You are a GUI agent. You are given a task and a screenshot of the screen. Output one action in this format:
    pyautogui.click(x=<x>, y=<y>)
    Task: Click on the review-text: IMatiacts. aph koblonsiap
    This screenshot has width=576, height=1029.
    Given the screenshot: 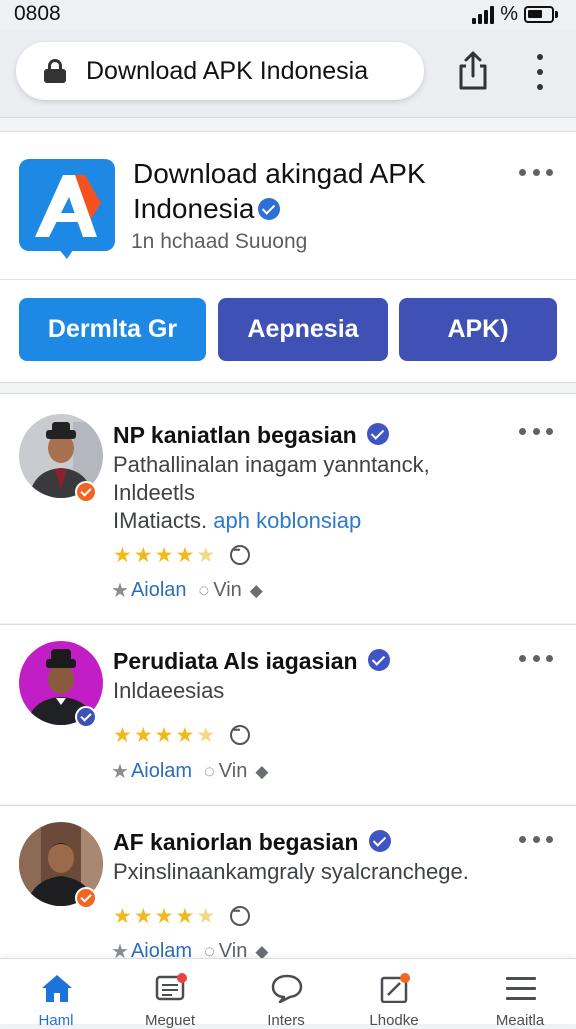 What is the action you would take?
    pyautogui.click(x=237, y=520)
    